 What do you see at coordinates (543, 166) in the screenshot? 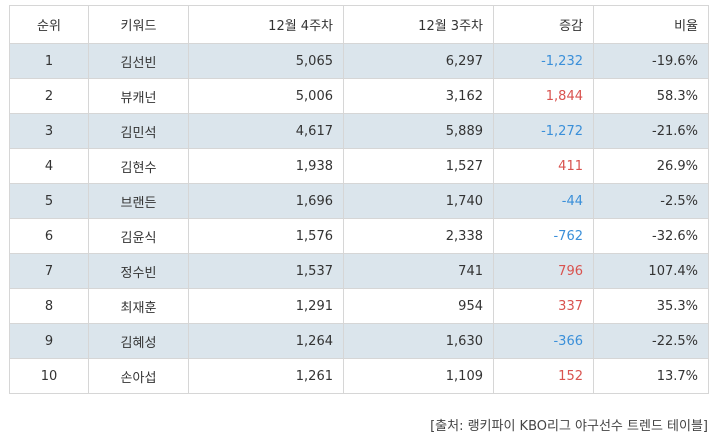
I see `cell-change: 411` at bounding box center [543, 166].